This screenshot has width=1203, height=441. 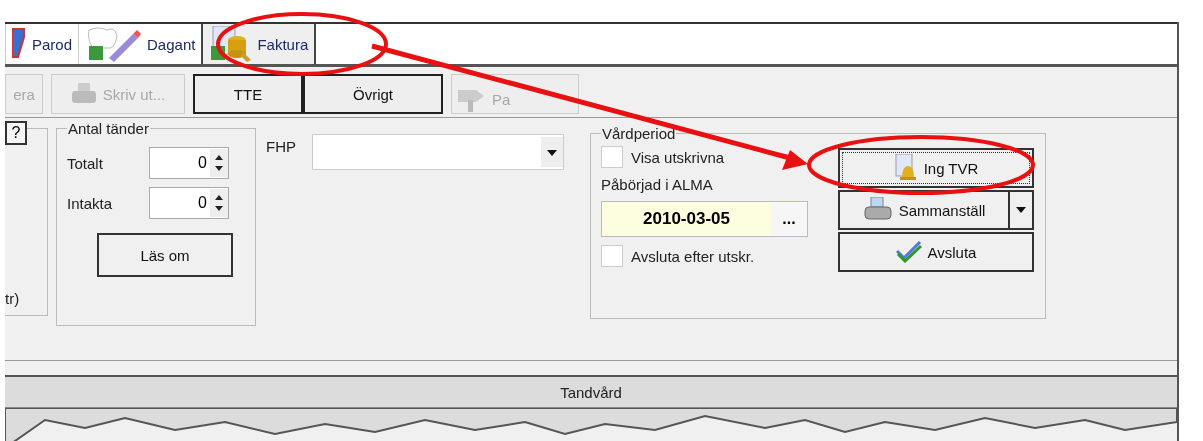 I want to click on field-label: Intakta, so click(x=90, y=203).